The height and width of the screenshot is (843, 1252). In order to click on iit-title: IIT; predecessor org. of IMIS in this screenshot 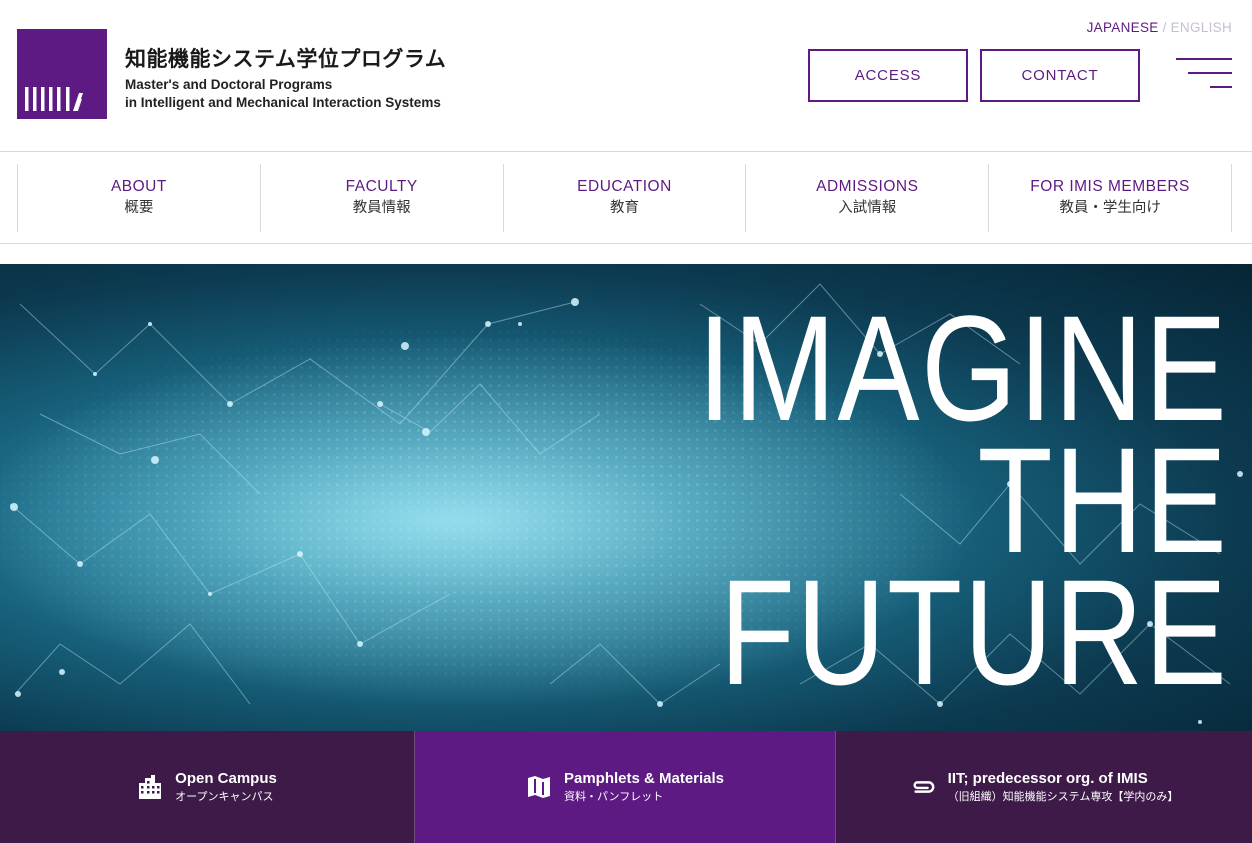, I will do `click(1047, 778)`.